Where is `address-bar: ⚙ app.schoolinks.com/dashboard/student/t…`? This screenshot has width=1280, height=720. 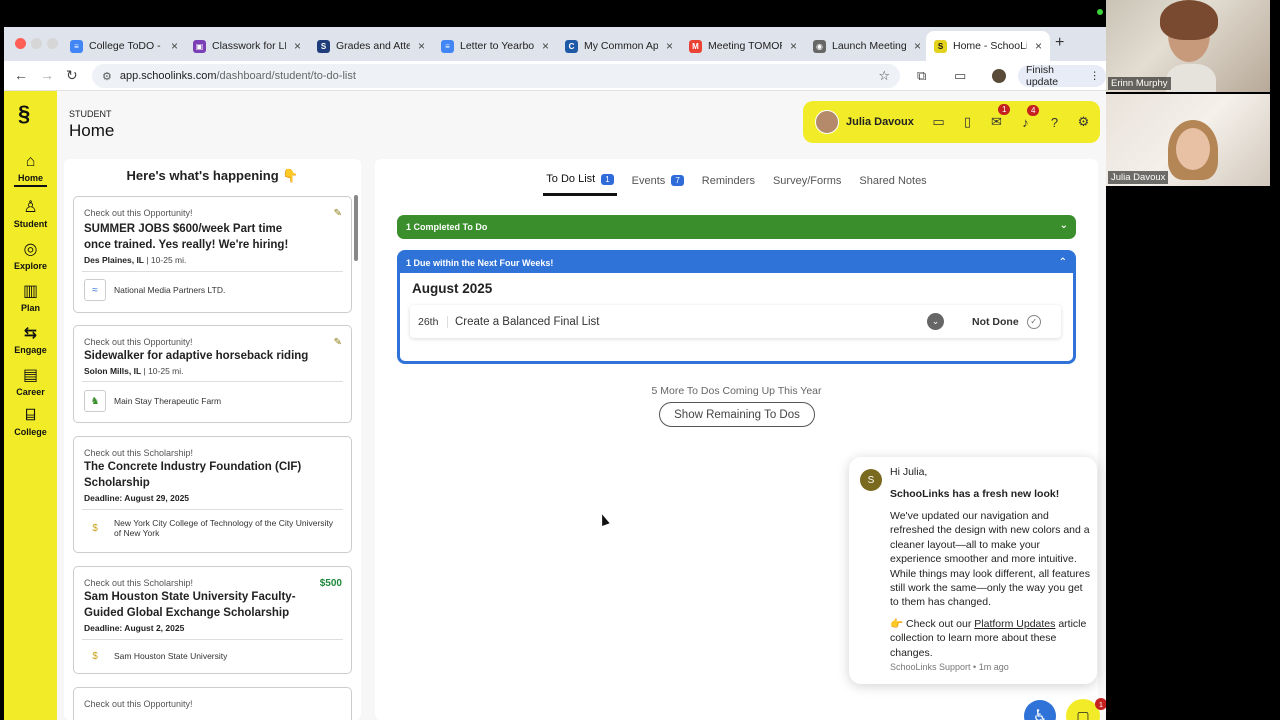 address-bar: ⚙ app.schoolinks.com/dashboard/student/t… is located at coordinates (496, 76).